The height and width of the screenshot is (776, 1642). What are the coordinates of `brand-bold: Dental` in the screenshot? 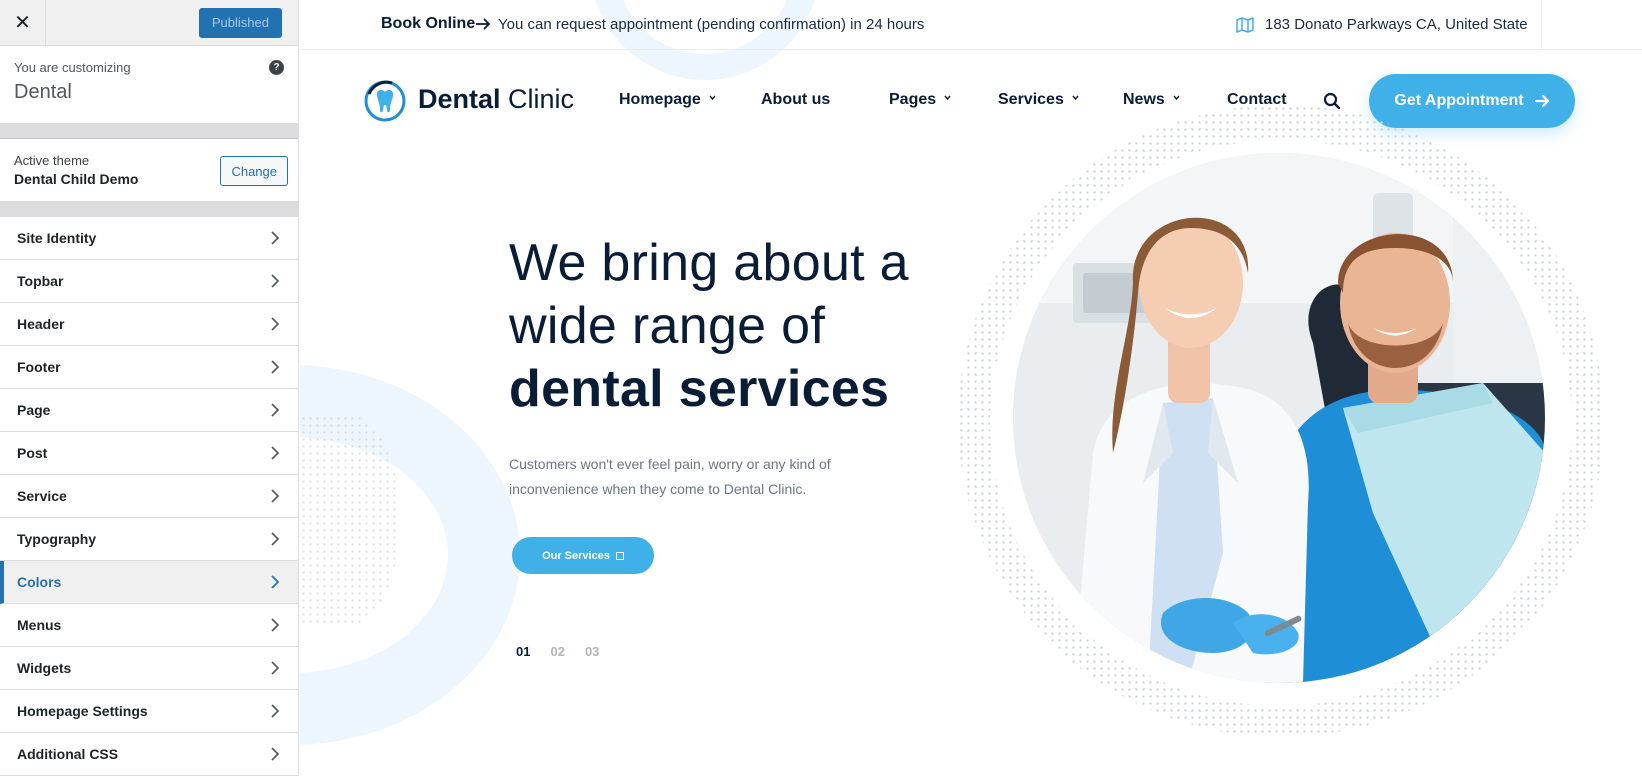 It's located at (459, 99).